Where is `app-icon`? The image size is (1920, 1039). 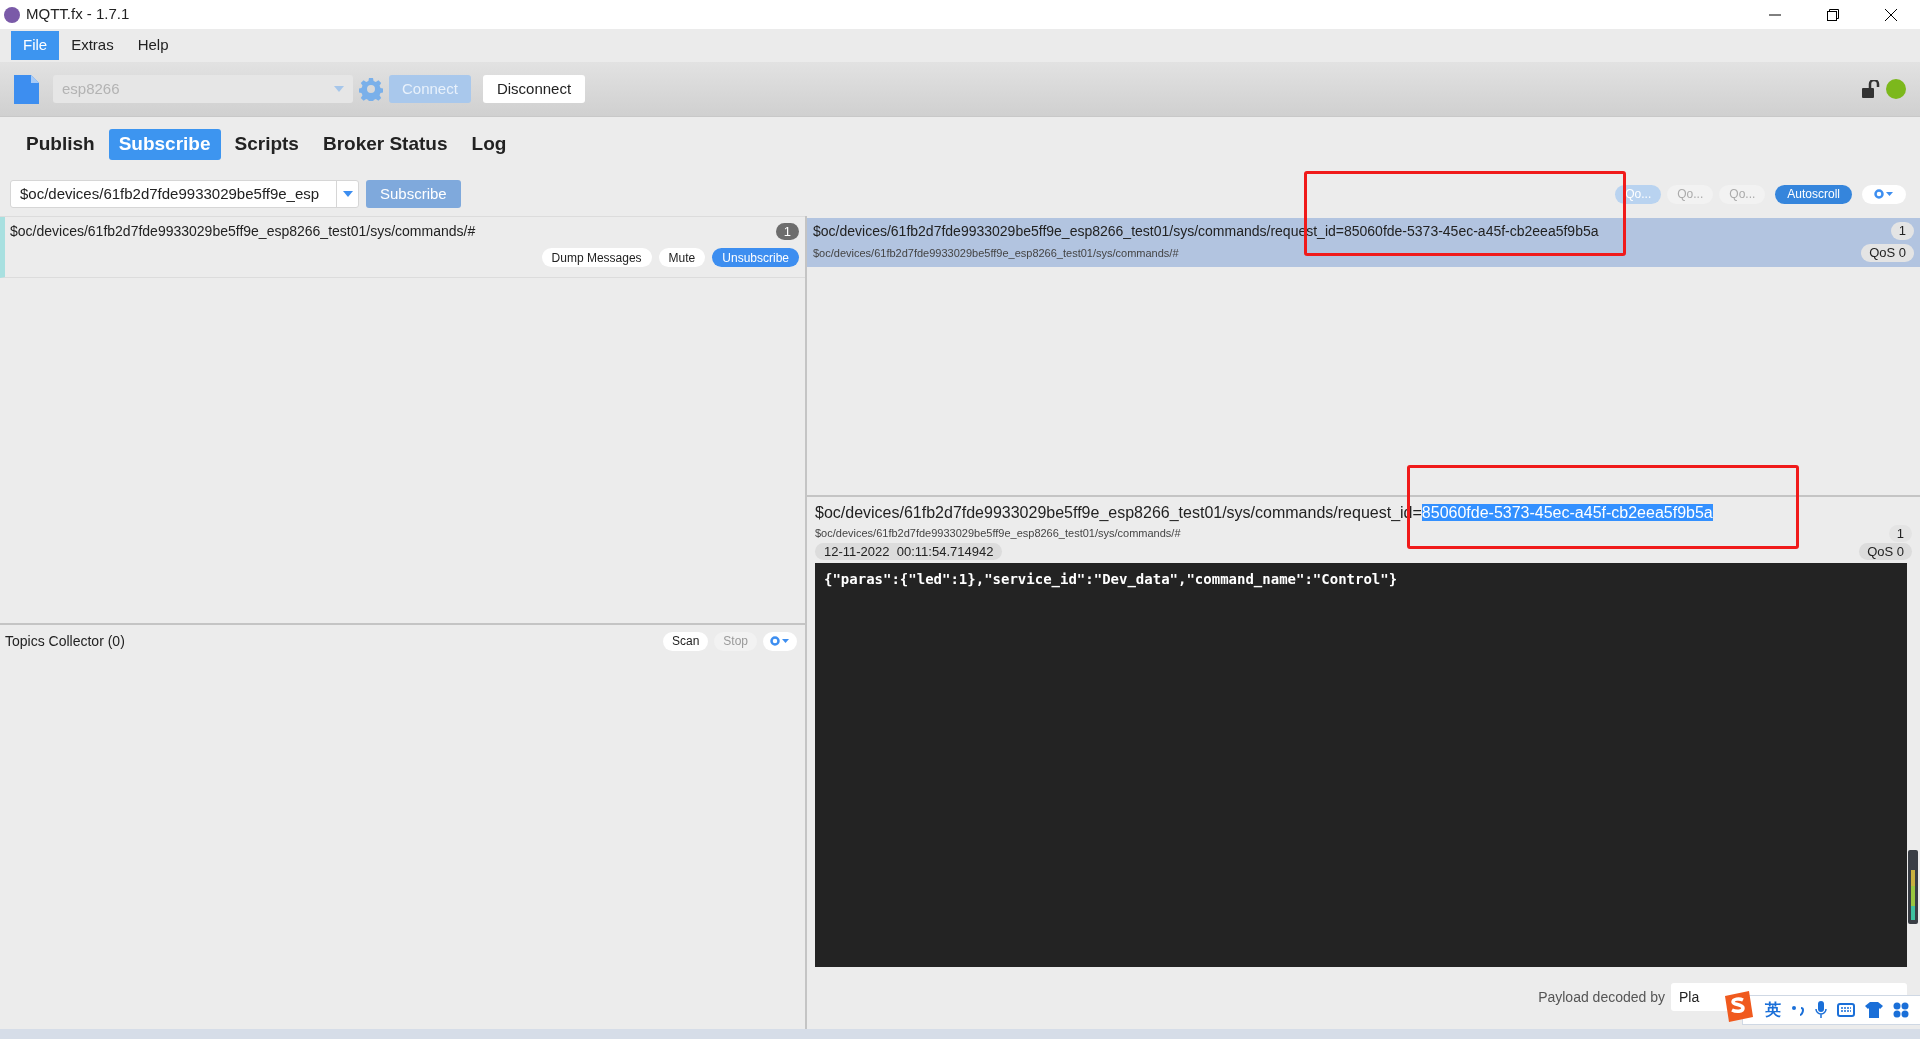
app-icon is located at coordinates (12, 14).